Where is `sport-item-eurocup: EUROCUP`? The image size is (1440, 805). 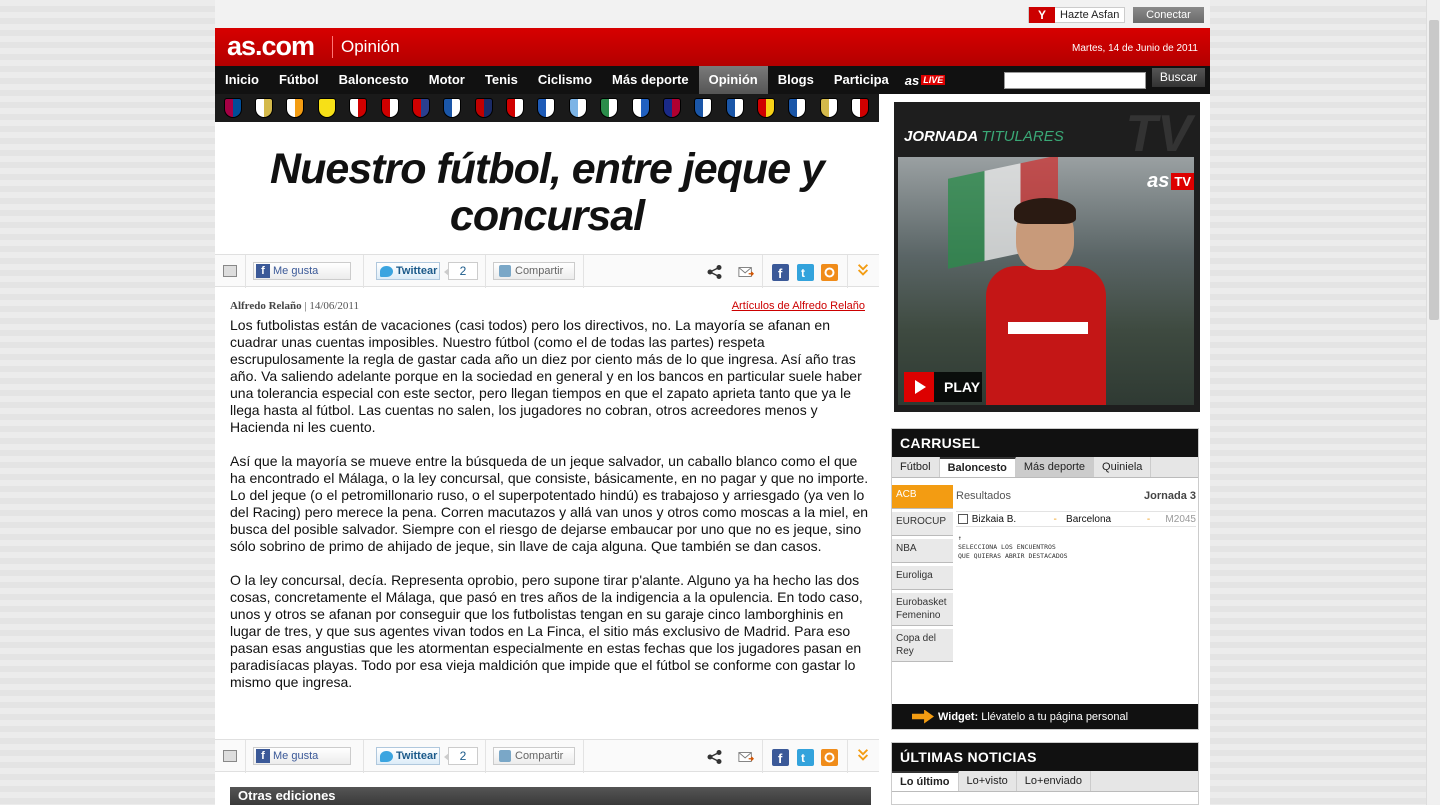 sport-item-eurocup: EUROCUP is located at coordinates (922, 524).